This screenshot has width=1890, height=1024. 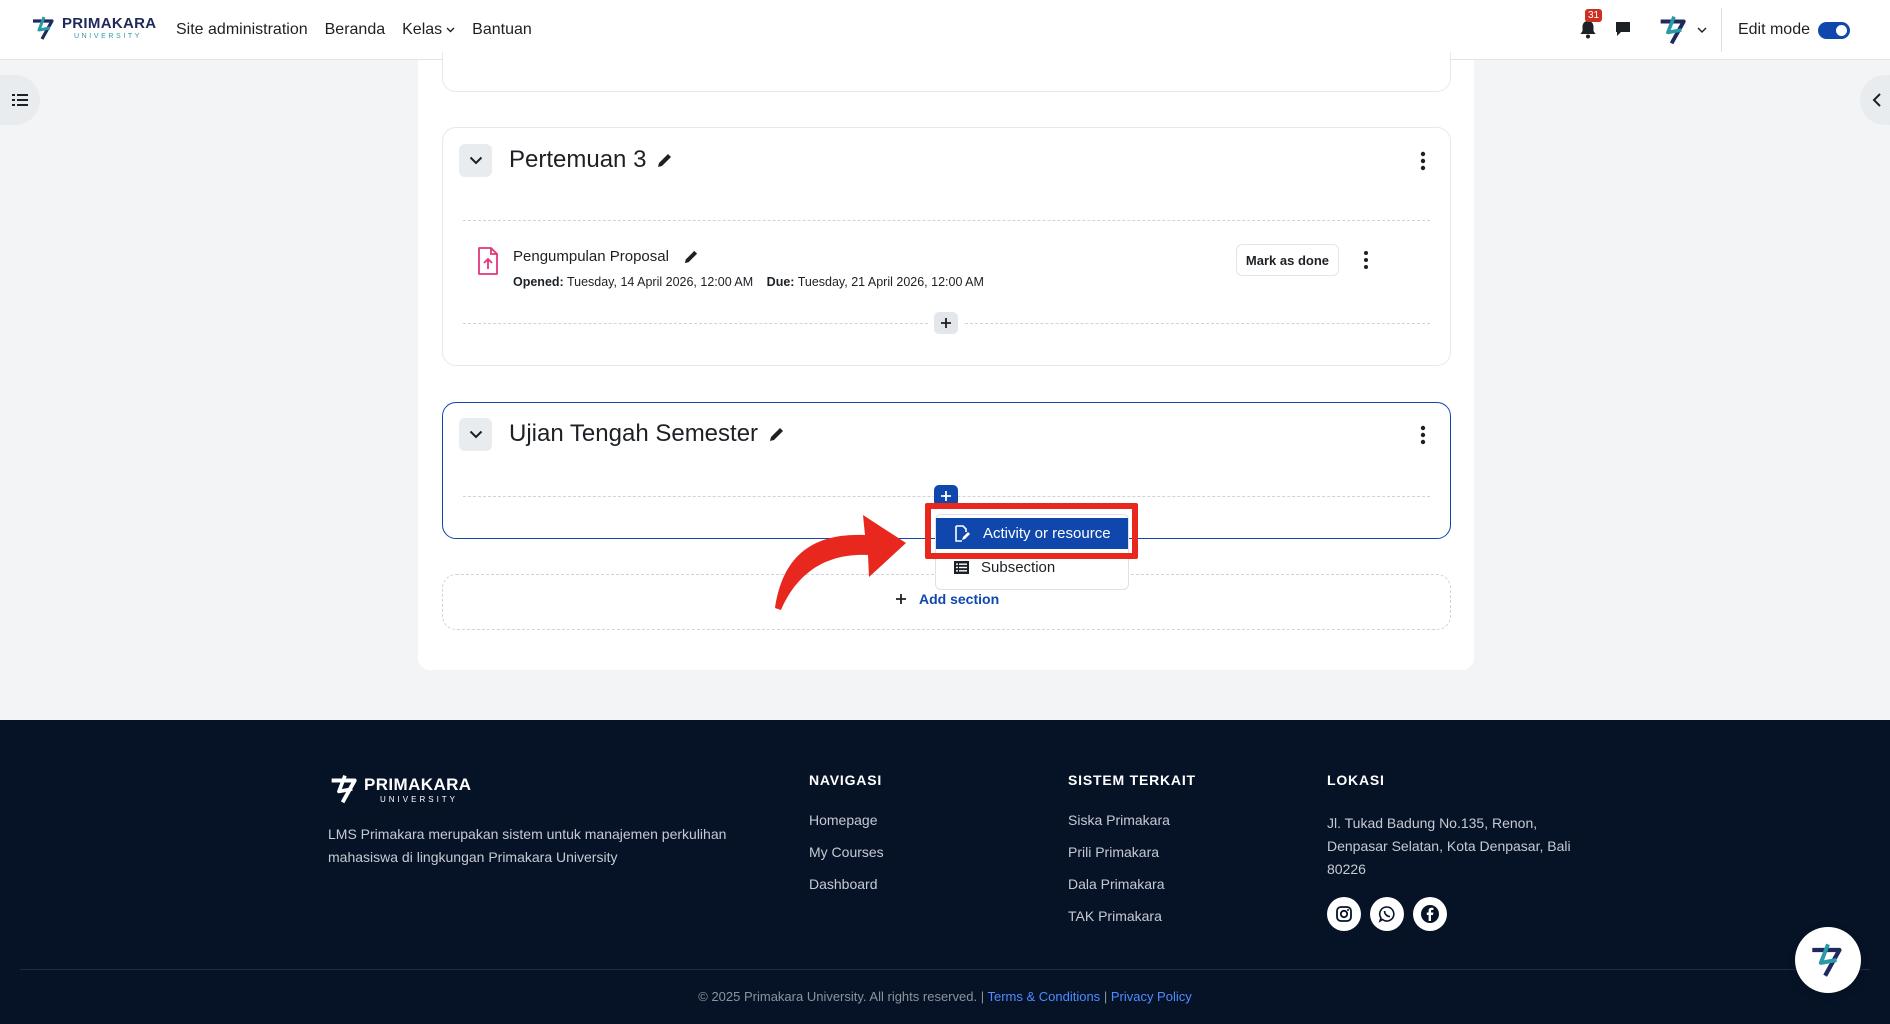 I want to click on social-whatsapp, so click(x=1387, y=914).